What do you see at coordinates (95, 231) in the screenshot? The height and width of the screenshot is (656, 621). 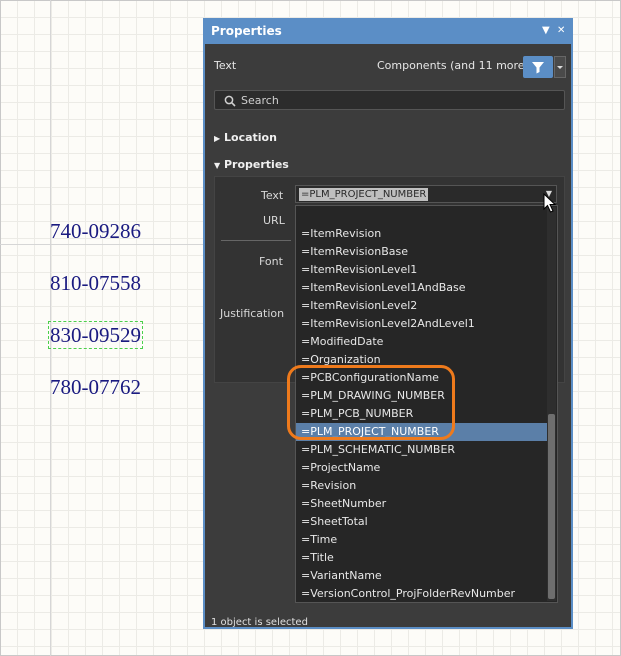 I see `canvas-text-1: 740-09286` at bounding box center [95, 231].